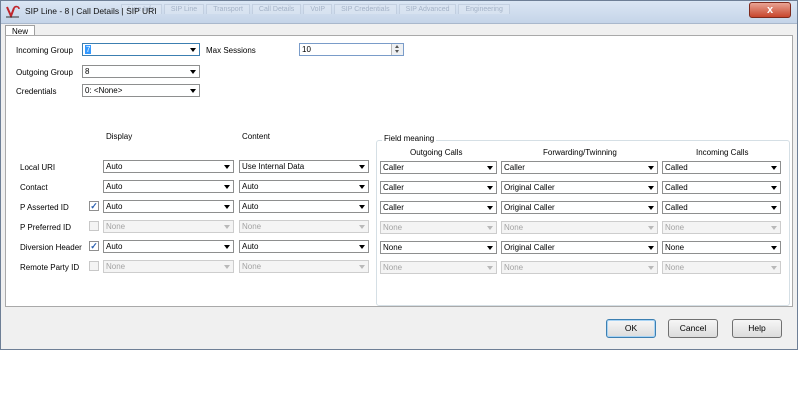 The width and height of the screenshot is (800, 403). I want to click on spinner-buttons, so click(397, 49).